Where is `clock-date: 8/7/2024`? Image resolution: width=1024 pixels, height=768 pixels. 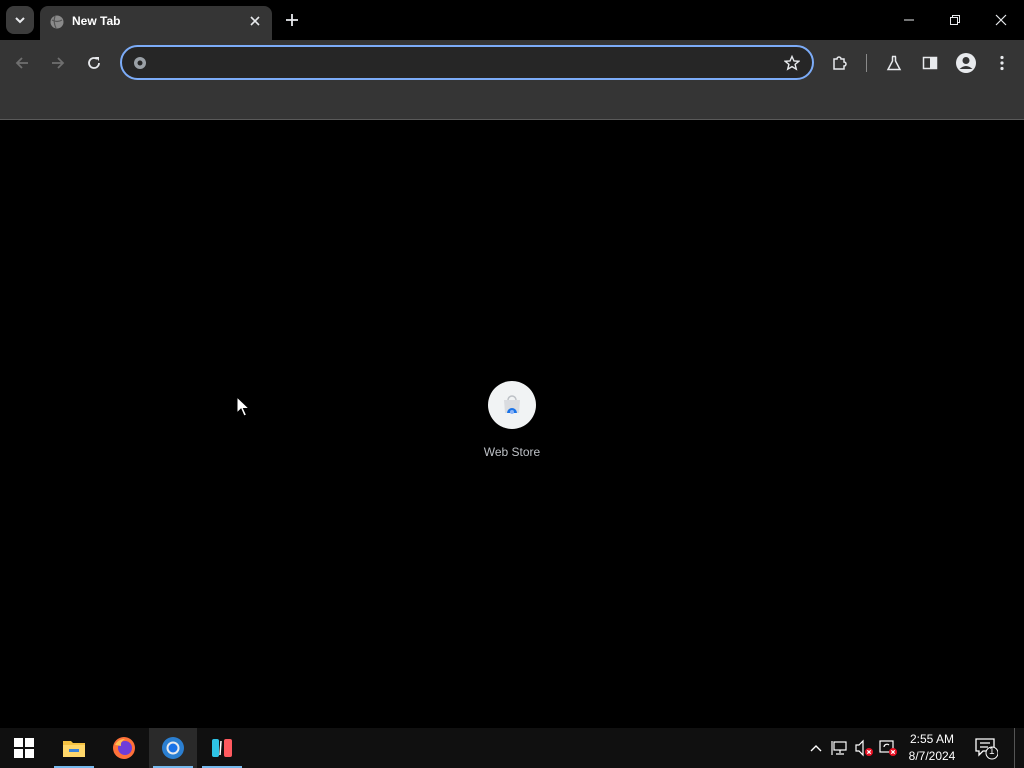 clock-date: 8/7/2024 is located at coordinates (932, 756).